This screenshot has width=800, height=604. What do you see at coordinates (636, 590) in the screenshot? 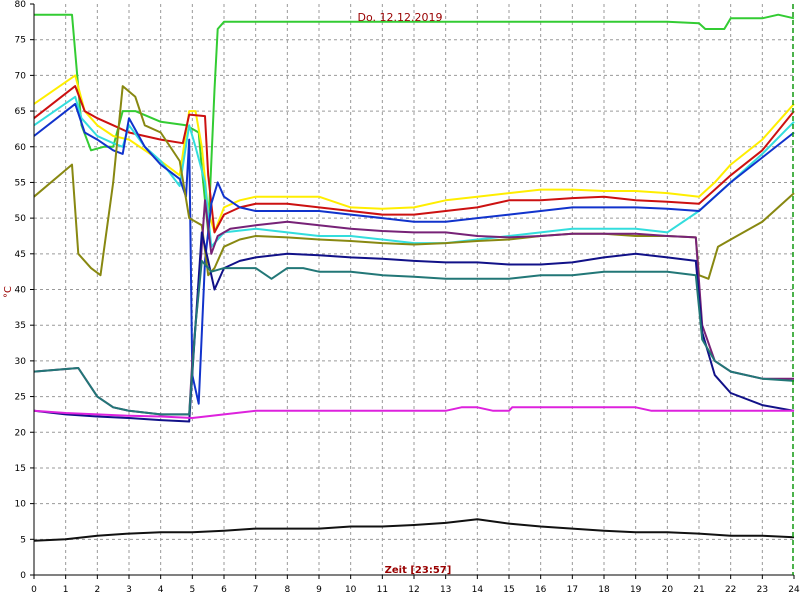
I see `x-tick-label: 19` at bounding box center [636, 590].